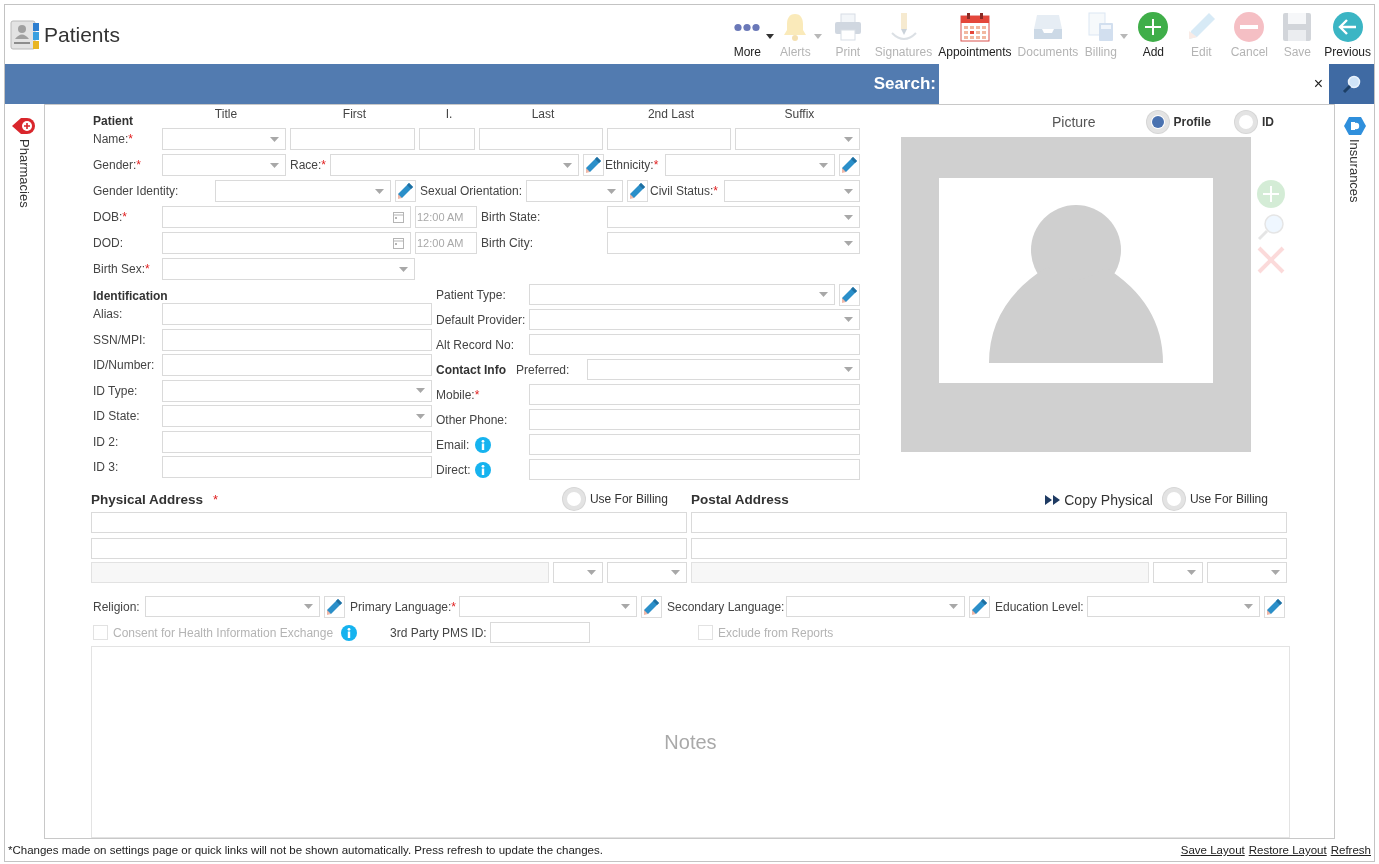  Describe the element at coordinates (453, 469) in the screenshot. I see `field-label: Direct:` at that location.